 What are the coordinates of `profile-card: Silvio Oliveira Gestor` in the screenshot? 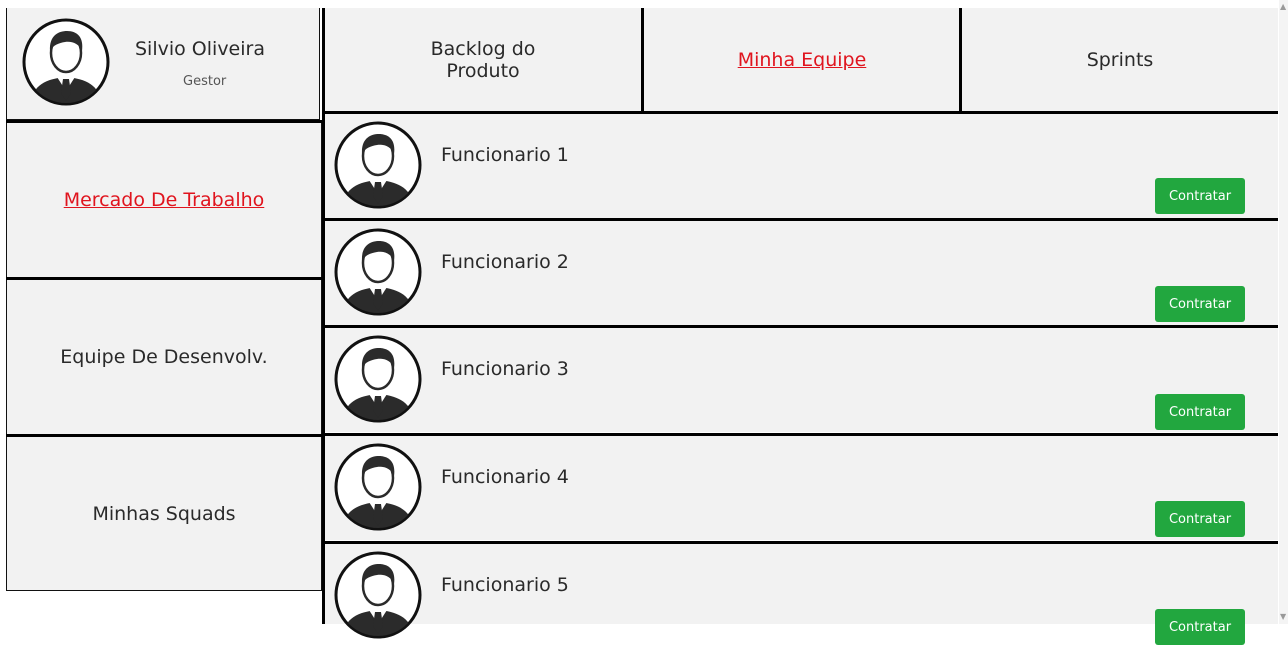 It's located at (163, 64).